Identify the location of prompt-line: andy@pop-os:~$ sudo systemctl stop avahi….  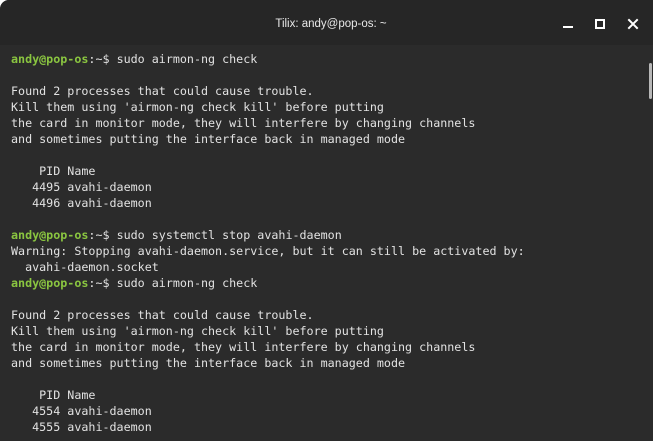
(326, 235).